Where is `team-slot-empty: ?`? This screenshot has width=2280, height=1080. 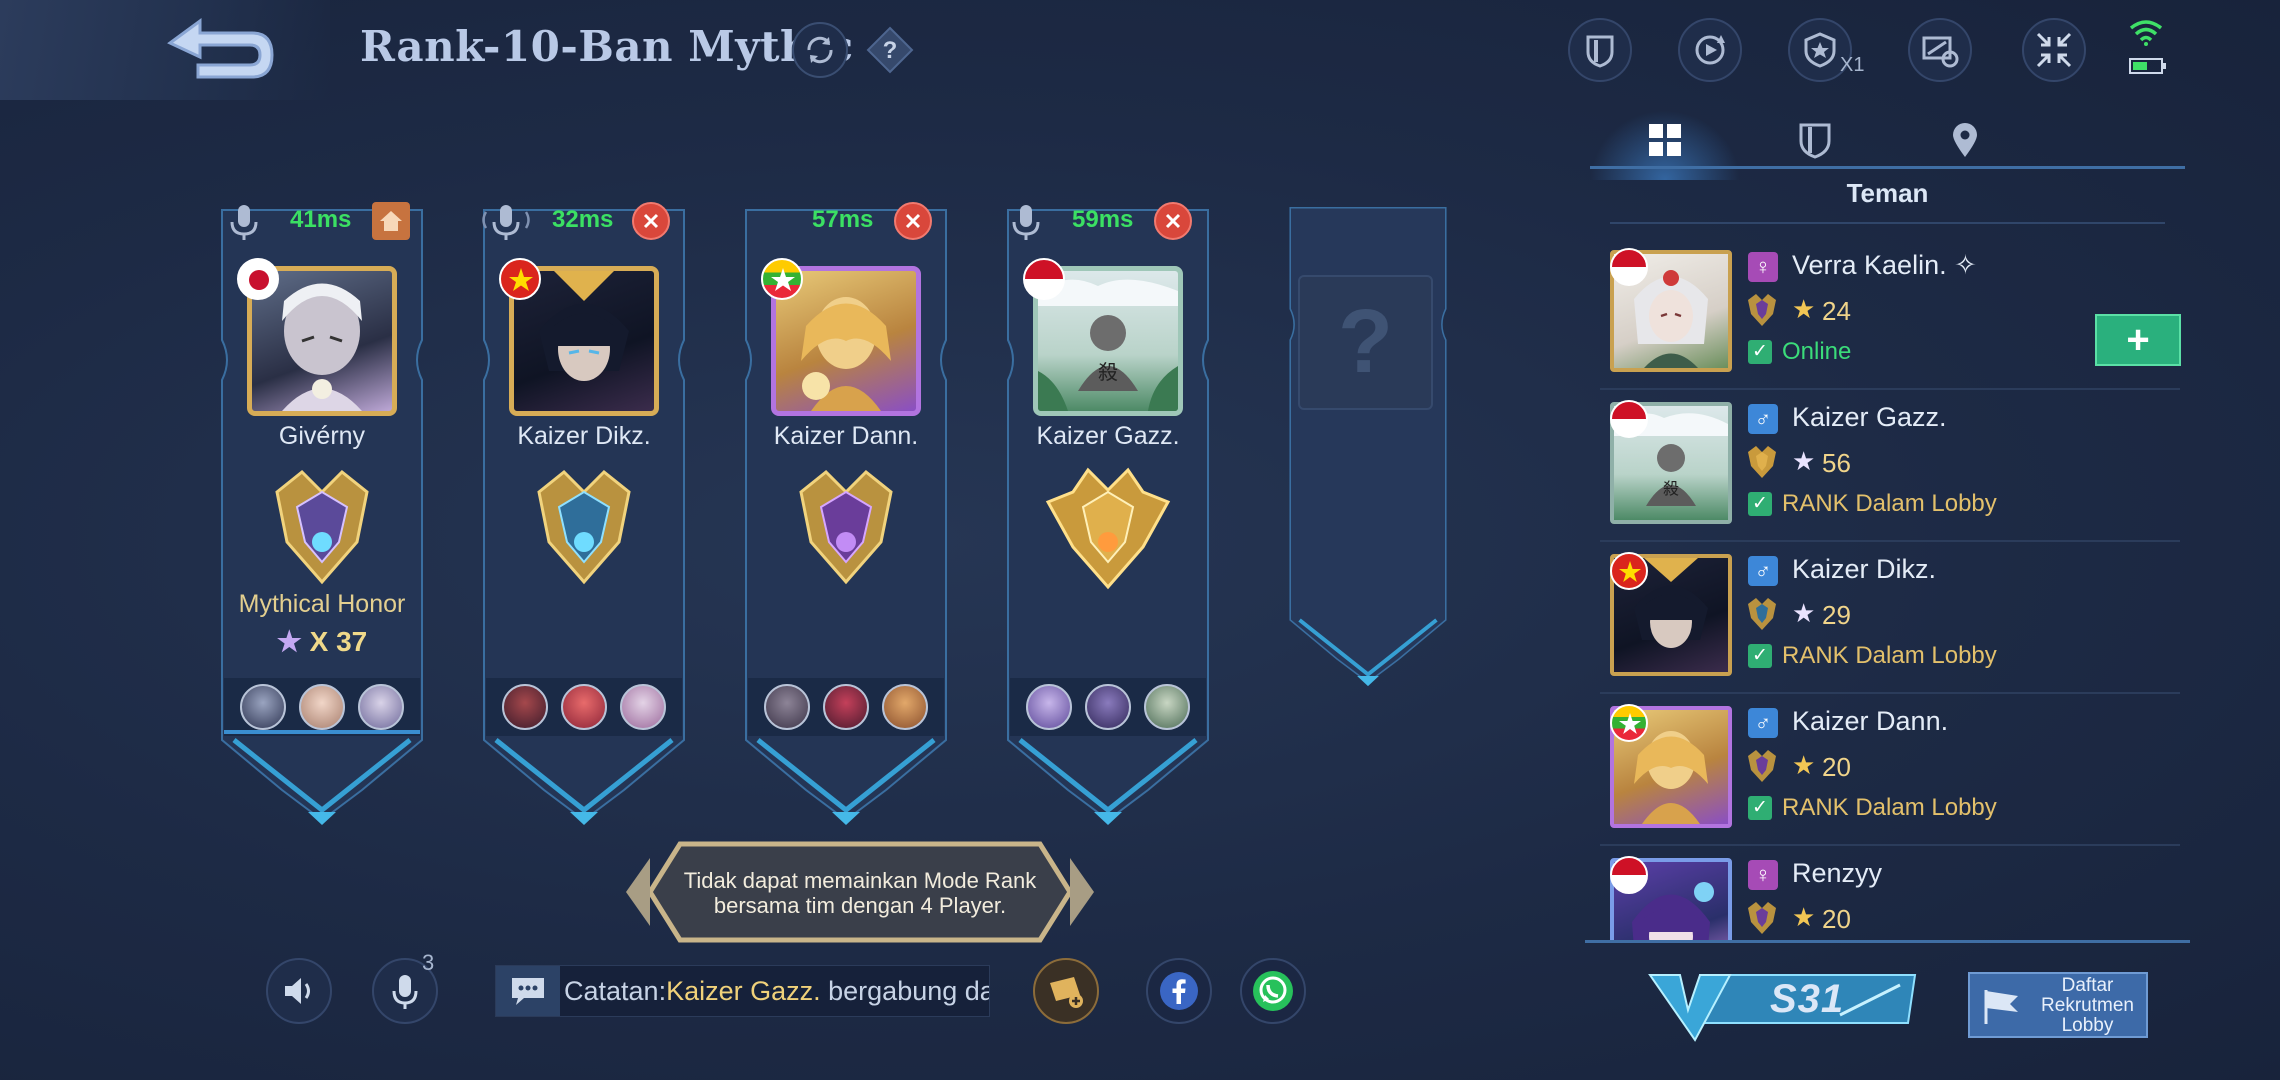
team-slot-empty: ? is located at coordinates (1368, 515).